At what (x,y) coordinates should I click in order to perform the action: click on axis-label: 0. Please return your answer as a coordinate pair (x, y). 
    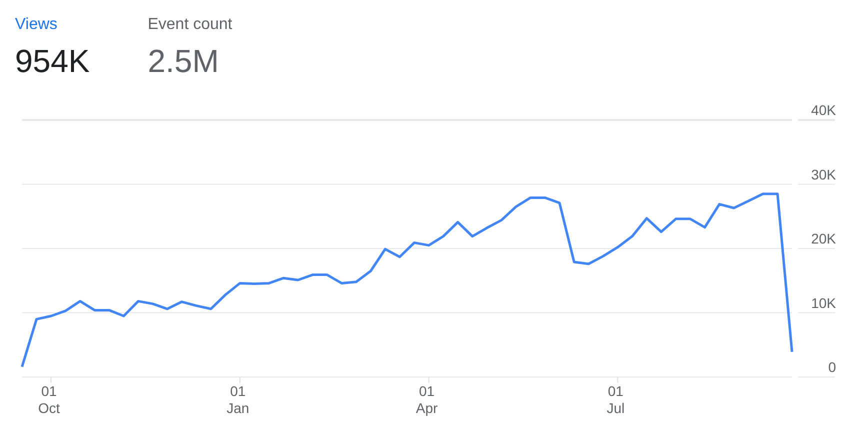
    Looking at the image, I should click on (832, 367).